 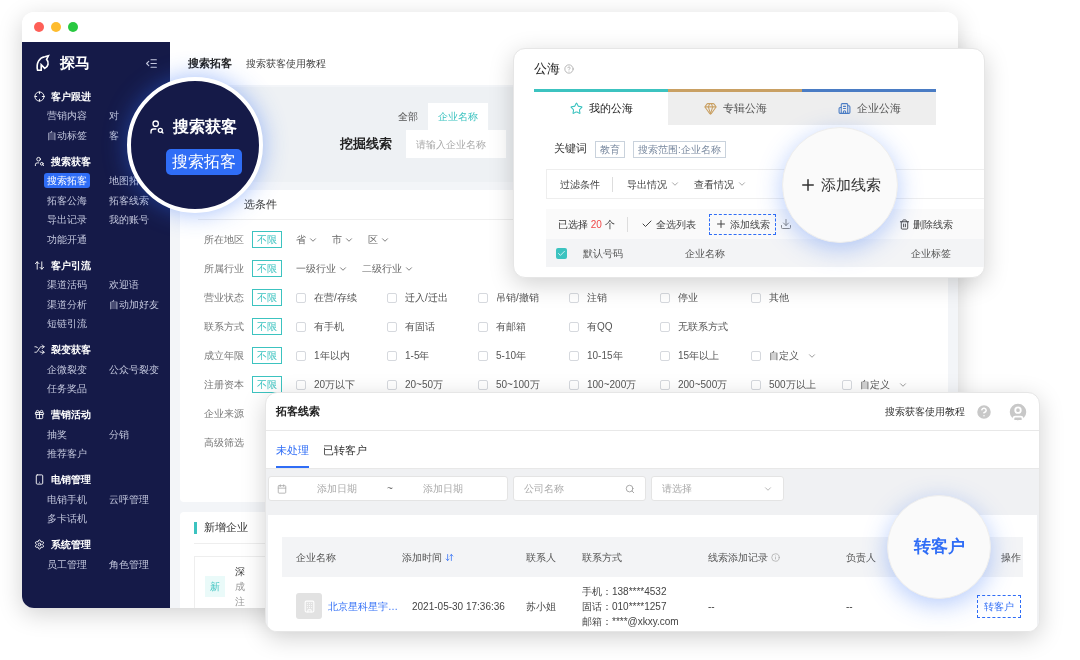 I want to click on action-button: 删除线索, so click(x=925, y=224).